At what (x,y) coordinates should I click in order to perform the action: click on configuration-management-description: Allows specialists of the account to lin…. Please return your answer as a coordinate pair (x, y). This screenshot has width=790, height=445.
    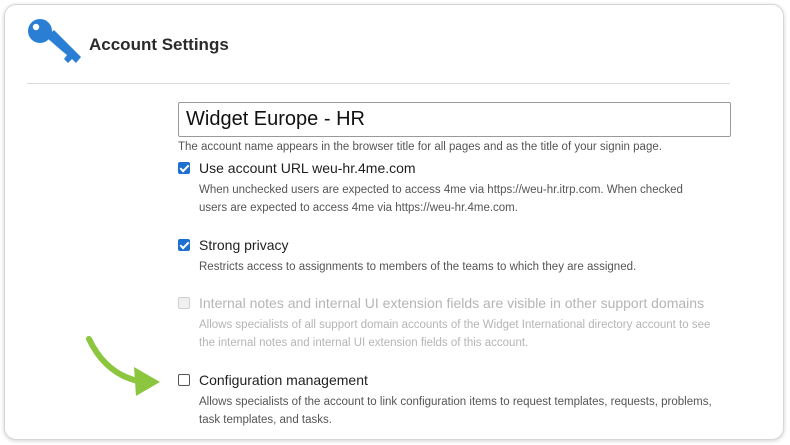
    Looking at the image, I should click on (455, 411).